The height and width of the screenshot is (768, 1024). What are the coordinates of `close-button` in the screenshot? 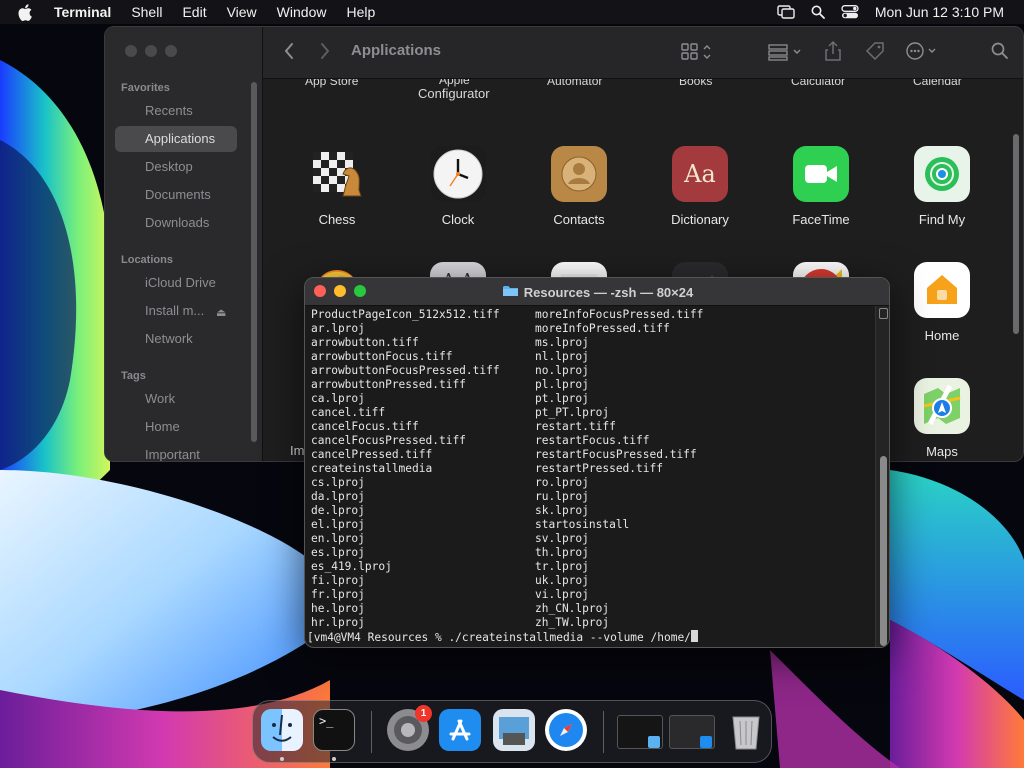 It's located at (131, 51).